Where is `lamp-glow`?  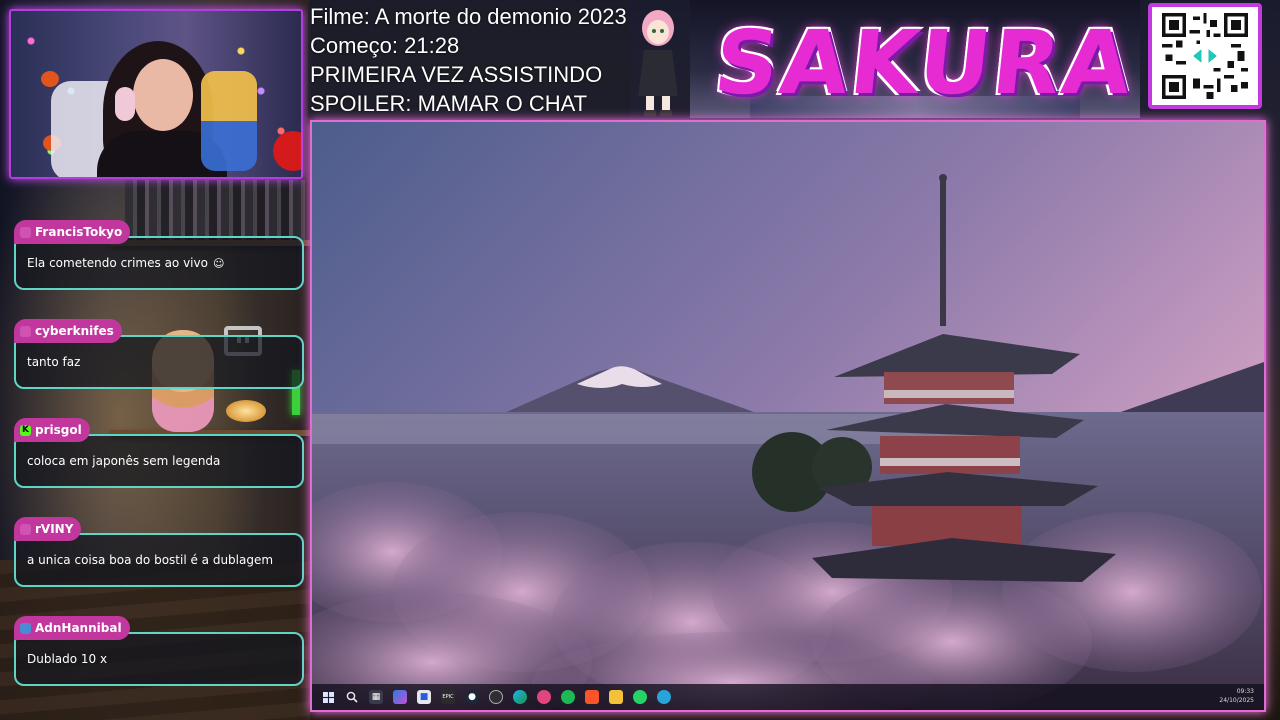
lamp-glow is located at coordinates (246, 411).